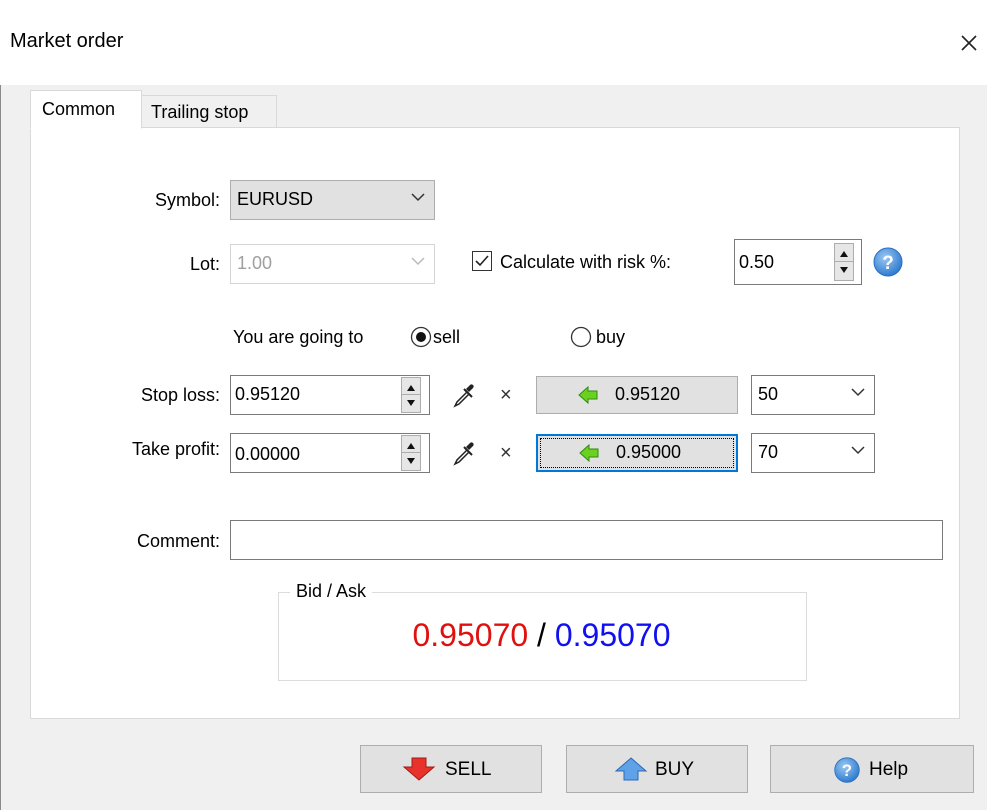 Image resolution: width=987 pixels, height=810 pixels. Describe the element at coordinates (187, 200) in the screenshot. I see `symbol-label: Symbol:` at that location.